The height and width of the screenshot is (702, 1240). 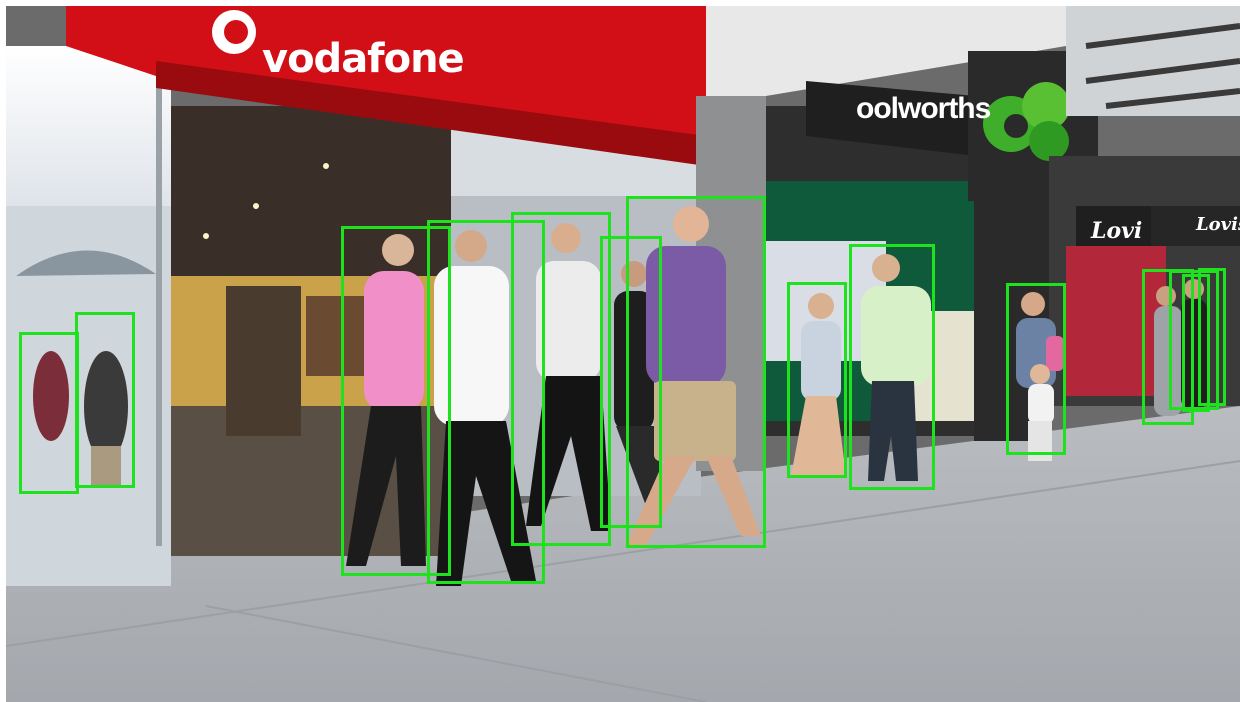 I want to click on vodafone-sign-text: vodafone, so click(x=363, y=59).